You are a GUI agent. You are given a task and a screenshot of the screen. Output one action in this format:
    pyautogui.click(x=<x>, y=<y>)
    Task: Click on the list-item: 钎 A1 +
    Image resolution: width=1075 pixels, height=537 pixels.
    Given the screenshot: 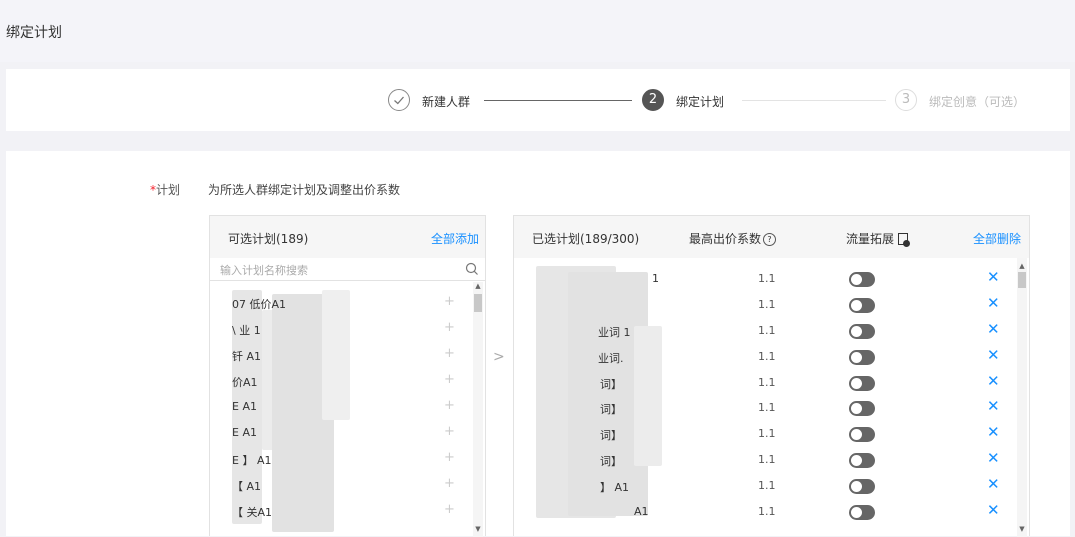 What is the action you would take?
    pyautogui.click(x=341, y=355)
    